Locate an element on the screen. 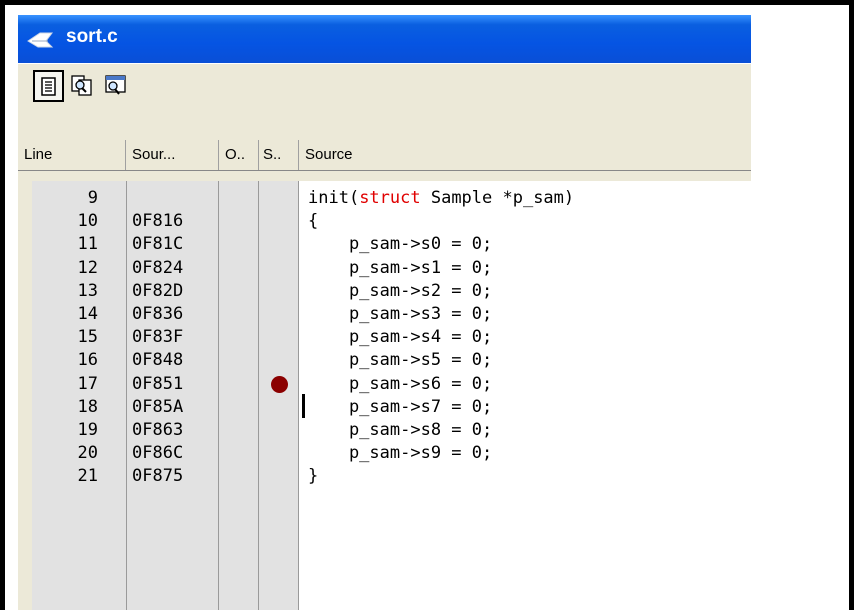  code-text: Sample *p_sam) is located at coordinates (497, 198).